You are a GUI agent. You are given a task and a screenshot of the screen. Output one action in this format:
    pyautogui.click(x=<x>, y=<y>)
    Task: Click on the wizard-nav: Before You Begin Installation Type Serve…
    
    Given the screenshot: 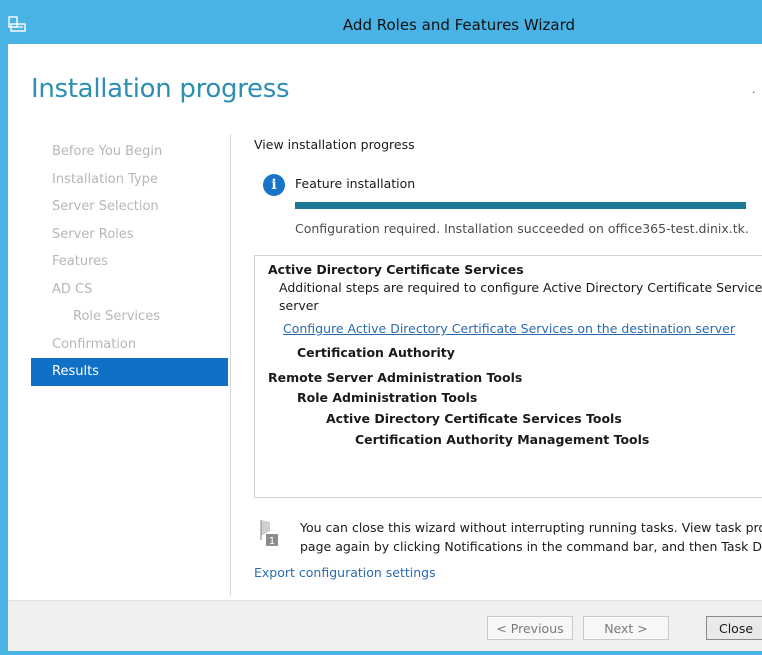 What is the action you would take?
    pyautogui.click(x=129, y=262)
    